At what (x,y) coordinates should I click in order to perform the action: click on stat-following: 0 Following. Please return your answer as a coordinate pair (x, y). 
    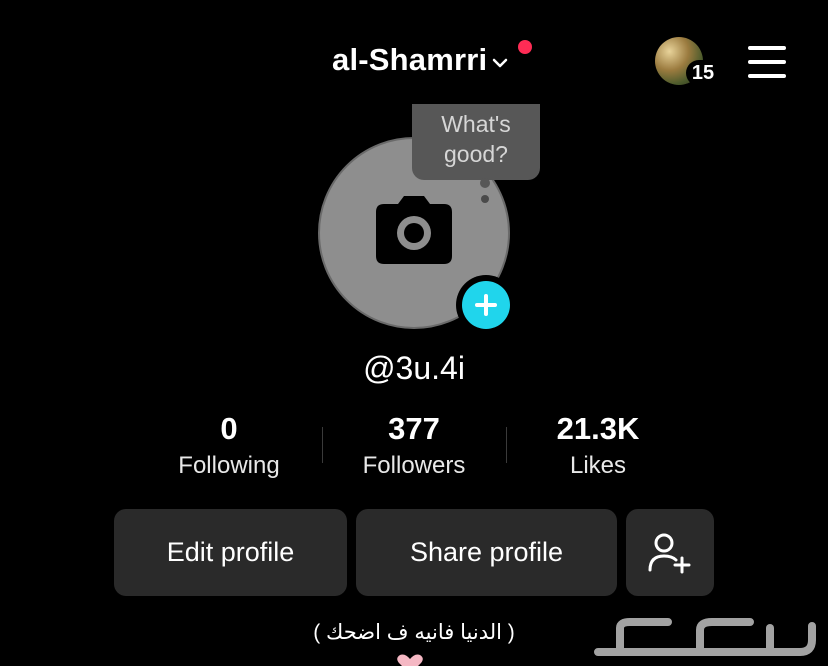
    Looking at the image, I should click on (229, 447).